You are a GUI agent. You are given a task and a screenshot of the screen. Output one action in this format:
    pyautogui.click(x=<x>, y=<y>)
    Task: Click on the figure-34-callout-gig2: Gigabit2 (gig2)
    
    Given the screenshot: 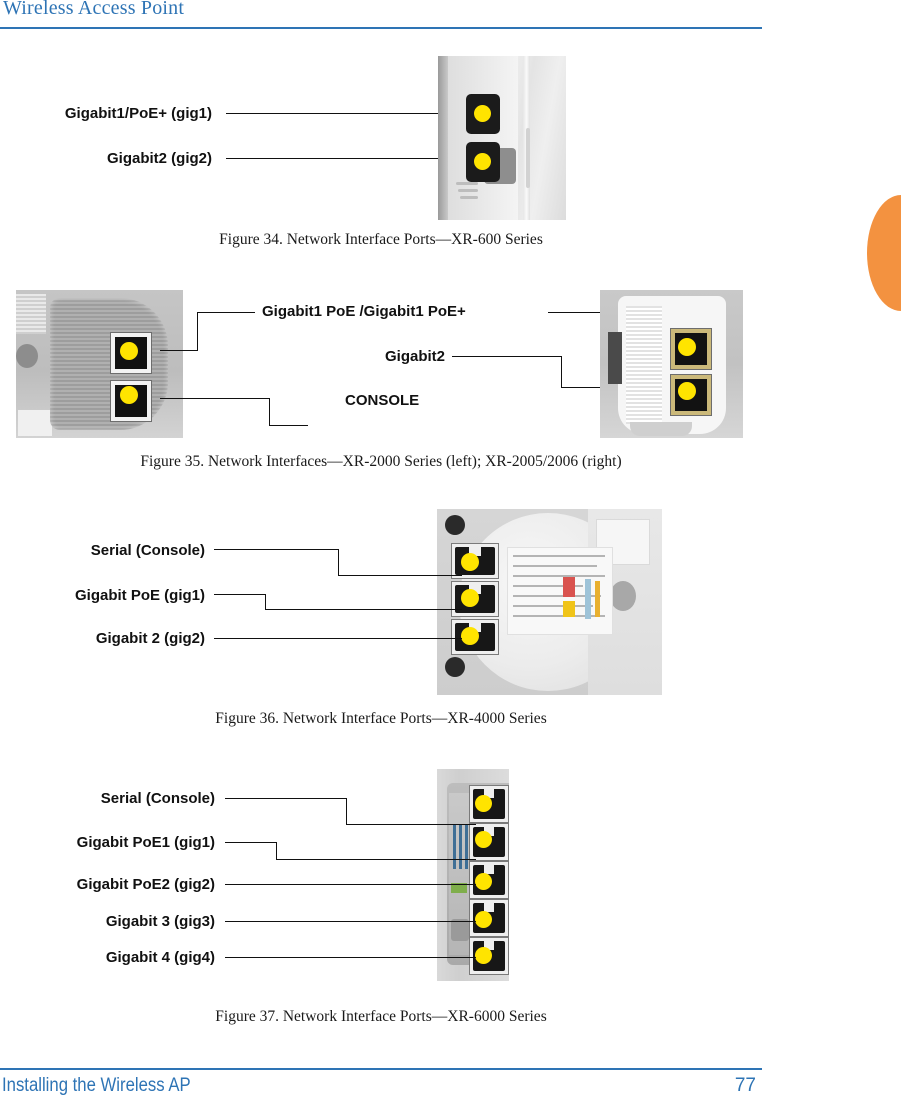 What is the action you would take?
    pyautogui.click(x=159, y=158)
    